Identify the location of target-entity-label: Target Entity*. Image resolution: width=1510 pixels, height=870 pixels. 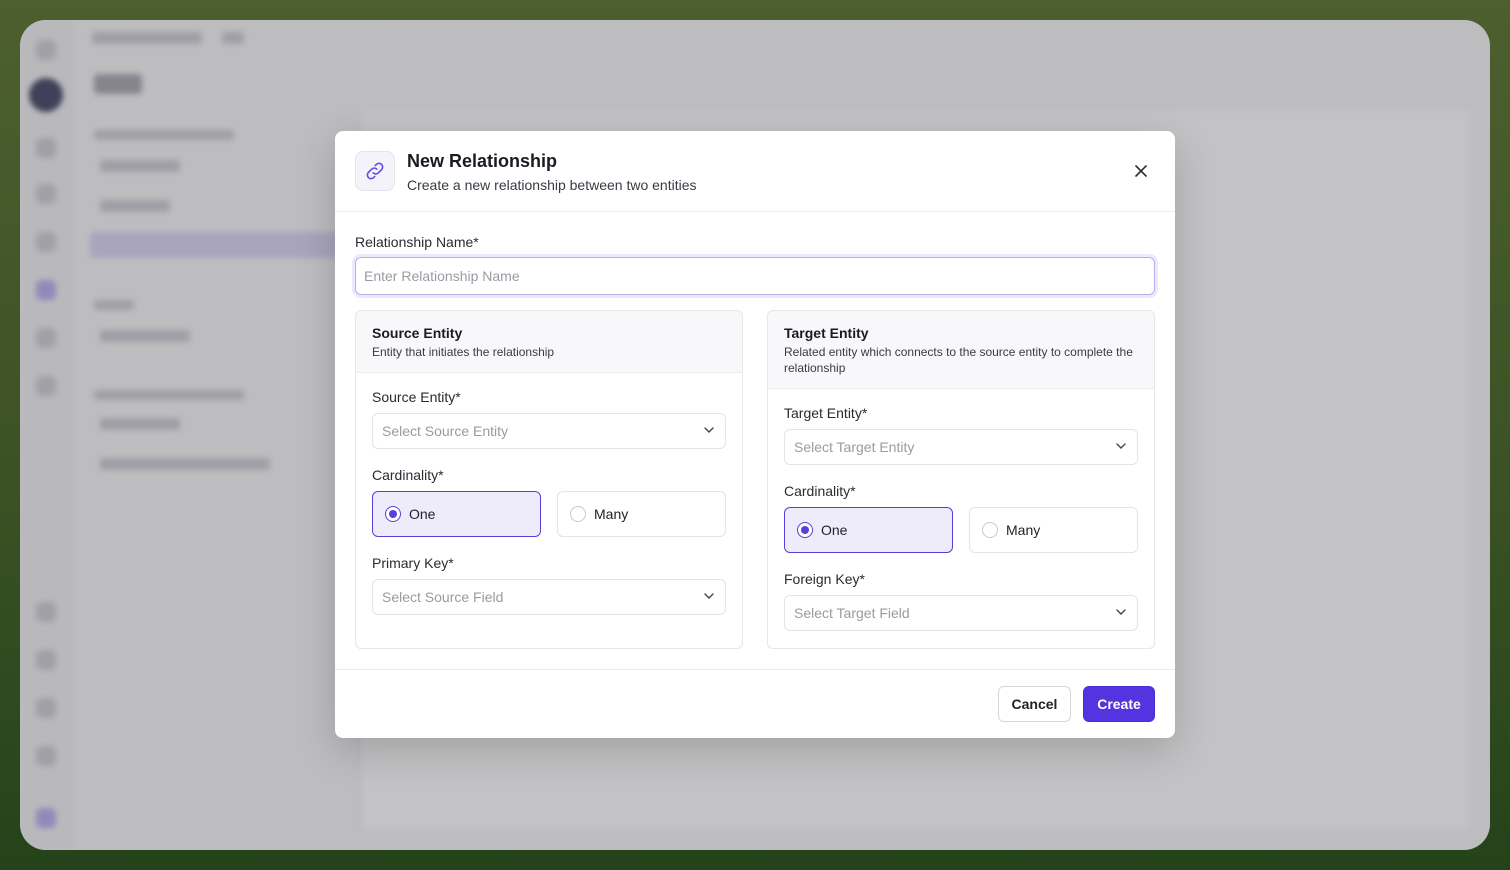
(826, 413).